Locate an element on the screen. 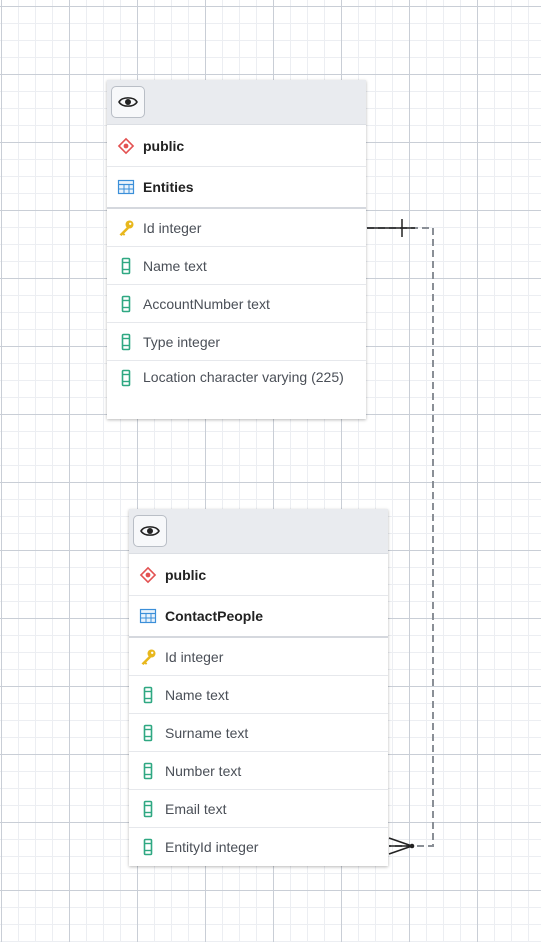 This screenshot has width=541, height=942. relationship-line is located at coordinates (400, 537).